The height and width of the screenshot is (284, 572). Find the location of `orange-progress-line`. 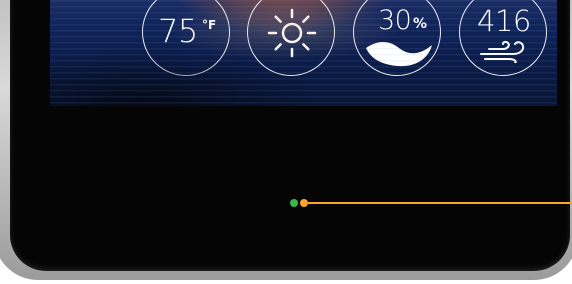

orange-progress-line is located at coordinates (440, 203).